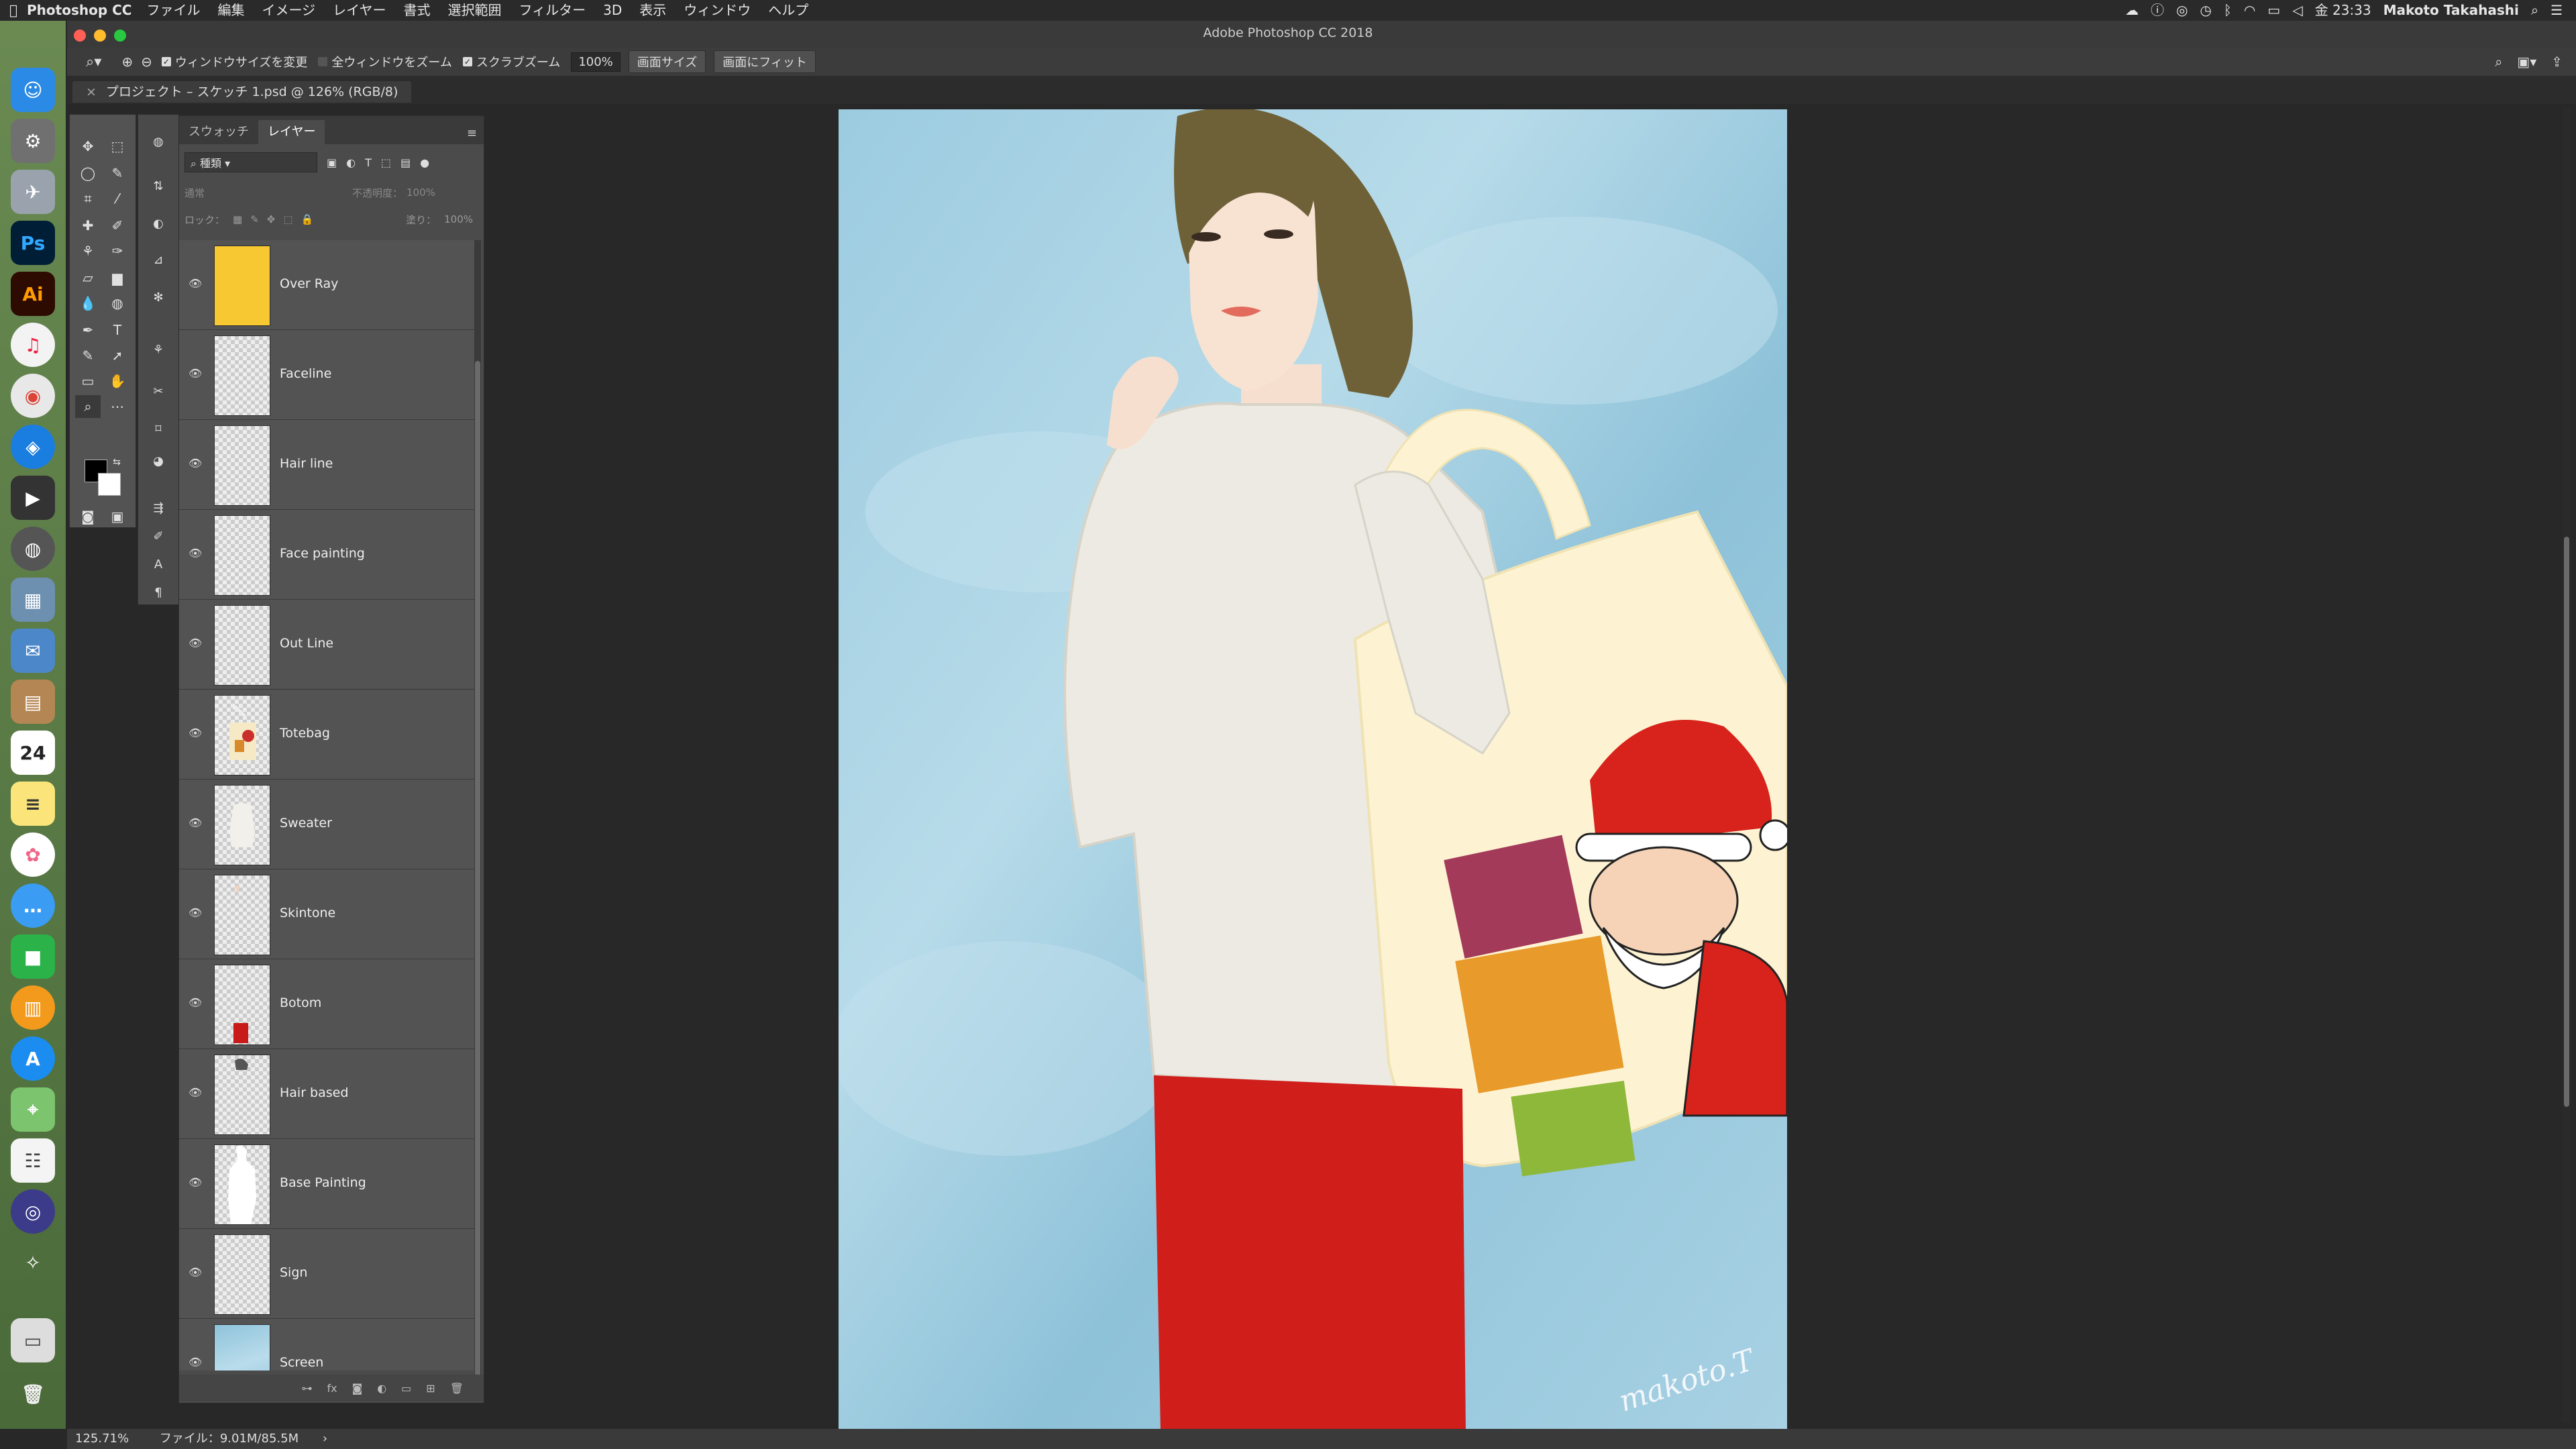  What do you see at coordinates (765, 61) in the screenshot?
I see `fill-screen-button: 画面にフィット` at bounding box center [765, 61].